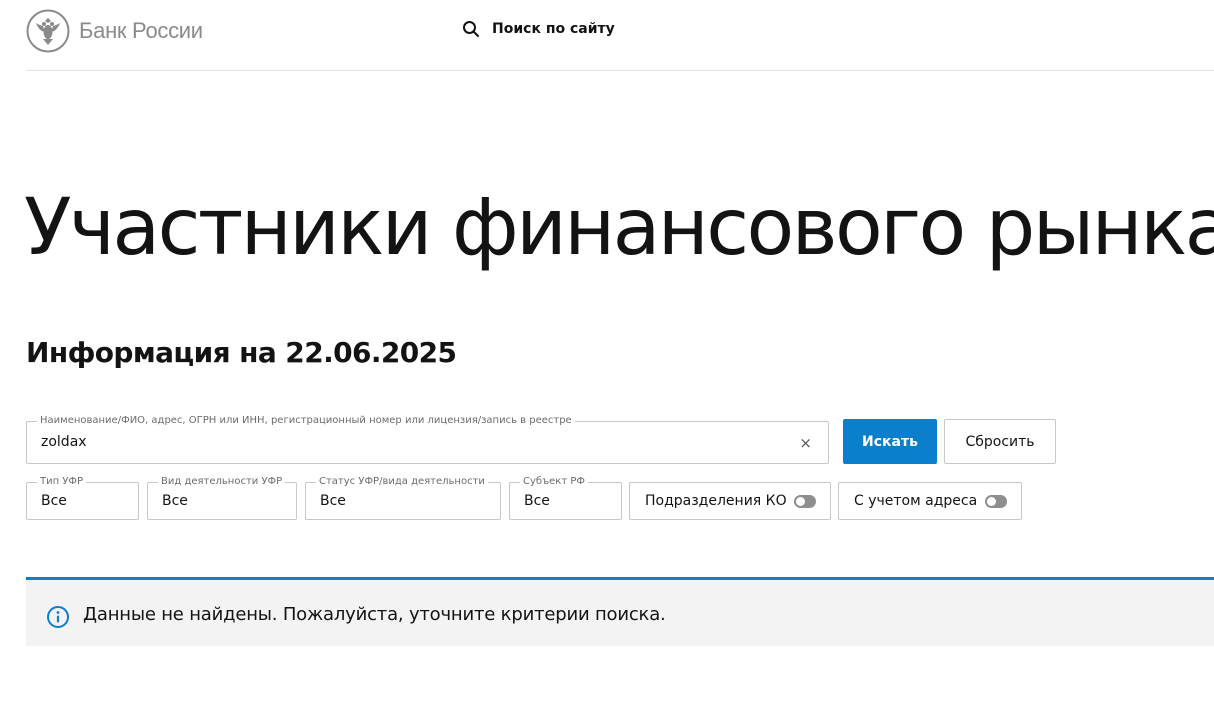 The height and width of the screenshot is (726, 1214). I want to click on site-header: Банк России Поиск по сайту, so click(620, 35).